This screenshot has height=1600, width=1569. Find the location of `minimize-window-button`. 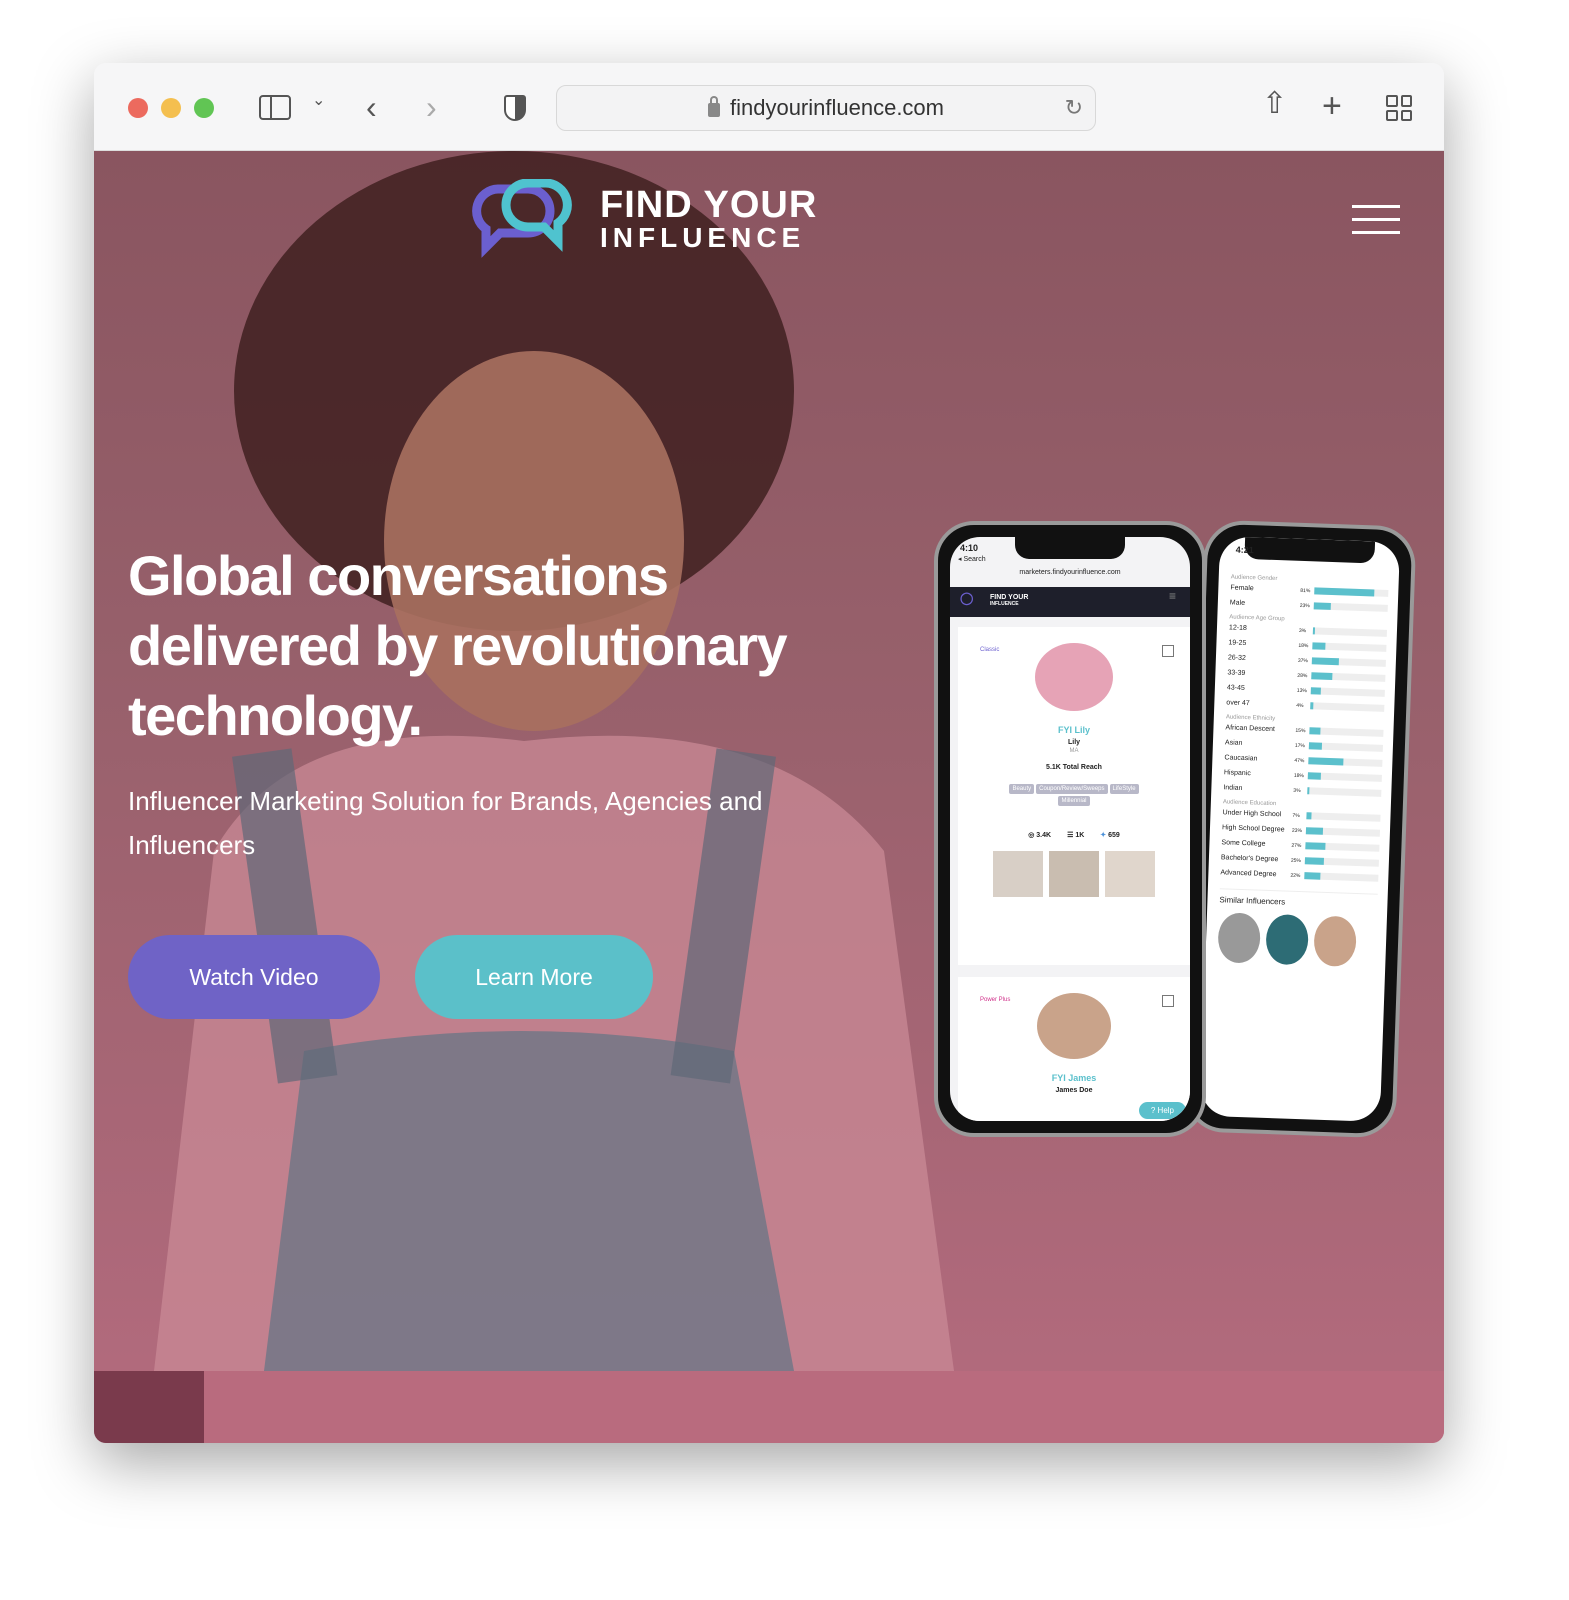

minimize-window-button is located at coordinates (171, 108).